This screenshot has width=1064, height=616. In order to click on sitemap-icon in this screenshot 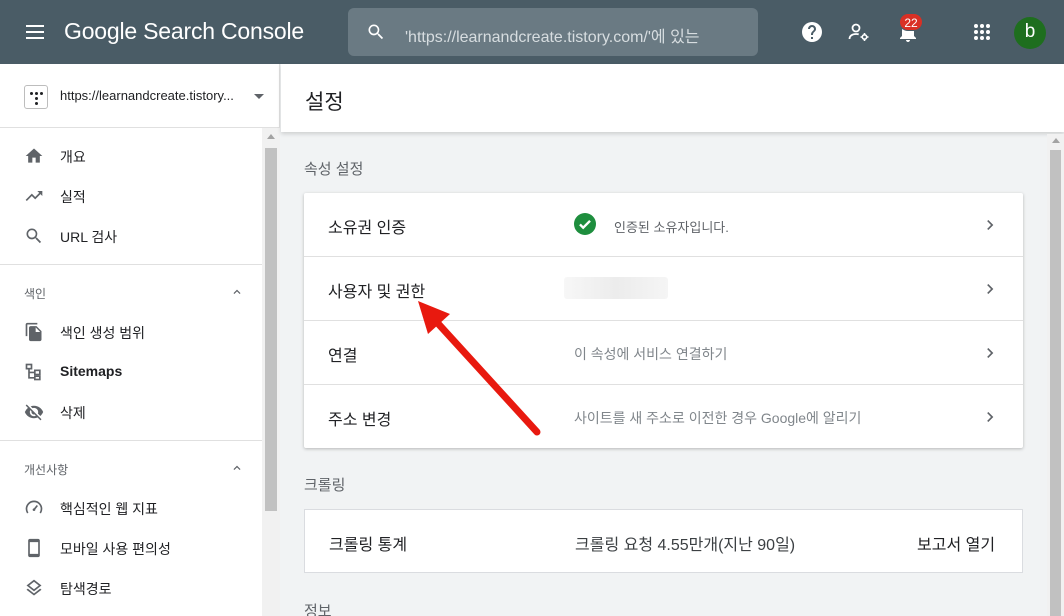, I will do `click(33, 372)`.